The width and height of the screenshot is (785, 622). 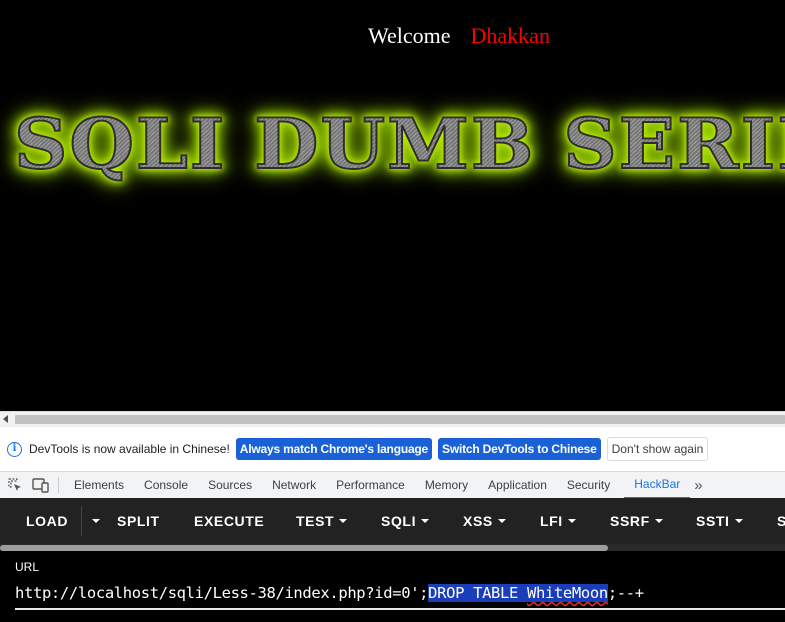 I want to click on next-menu-button: S, so click(x=781, y=521).